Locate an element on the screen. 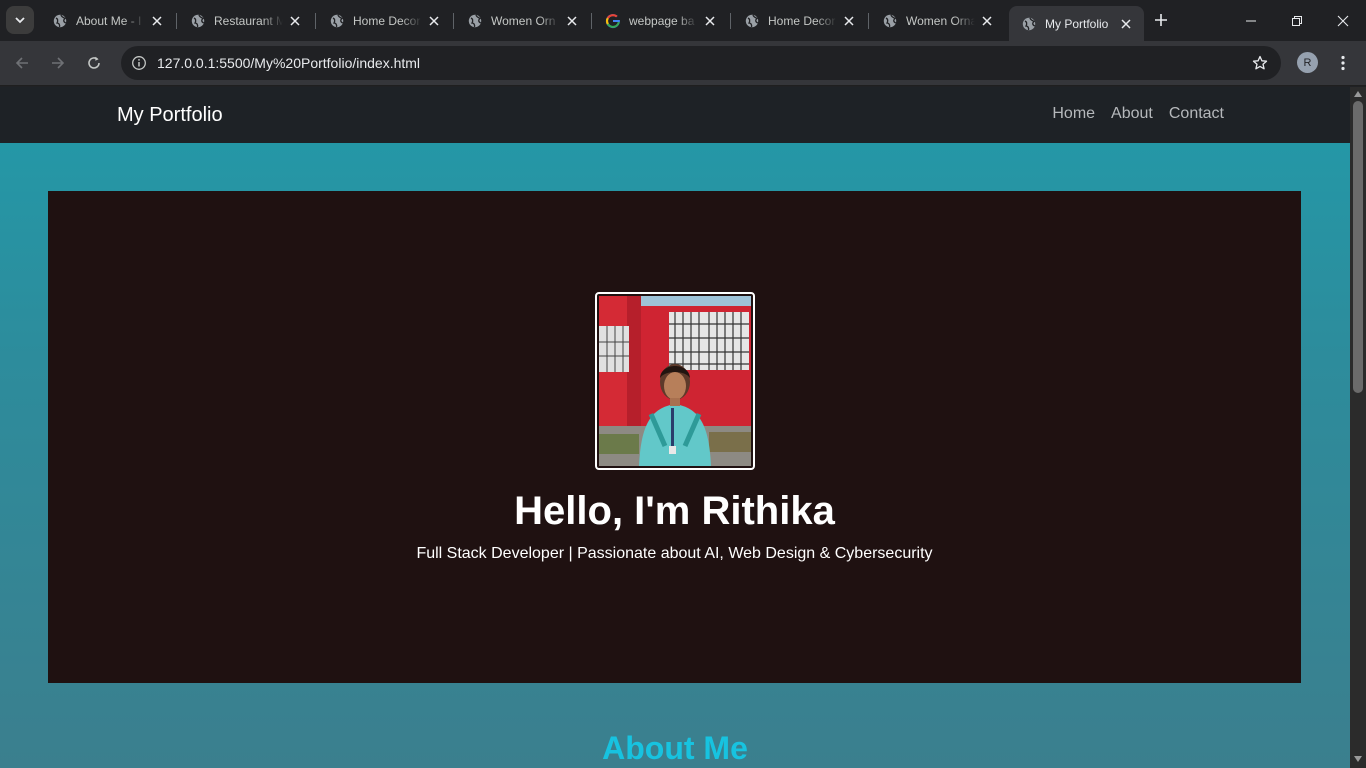 This screenshot has width=1366, height=768. address-bar: 127.0.0.1:5500/My%20Portfolio/index.html is located at coordinates (701, 63).